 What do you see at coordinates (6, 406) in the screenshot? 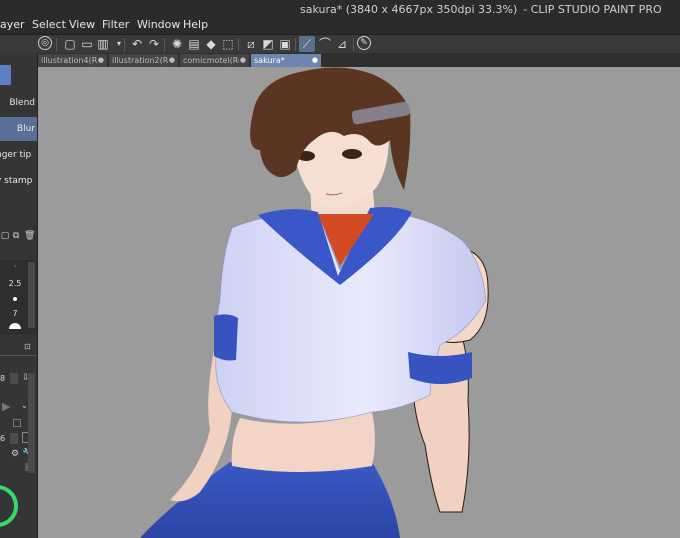
I see `play-icon: ▶` at bounding box center [6, 406].